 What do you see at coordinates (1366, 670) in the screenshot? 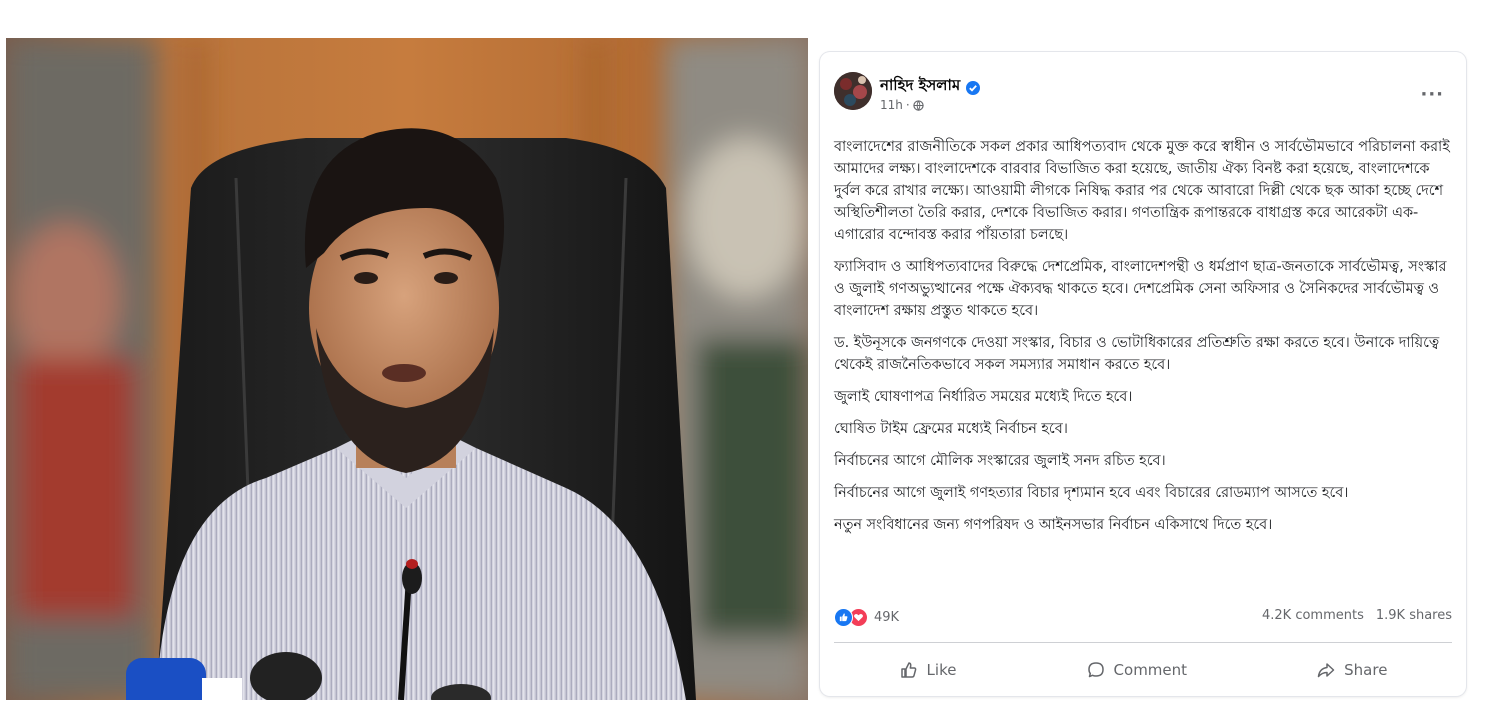
I see `share-label: Share` at bounding box center [1366, 670].